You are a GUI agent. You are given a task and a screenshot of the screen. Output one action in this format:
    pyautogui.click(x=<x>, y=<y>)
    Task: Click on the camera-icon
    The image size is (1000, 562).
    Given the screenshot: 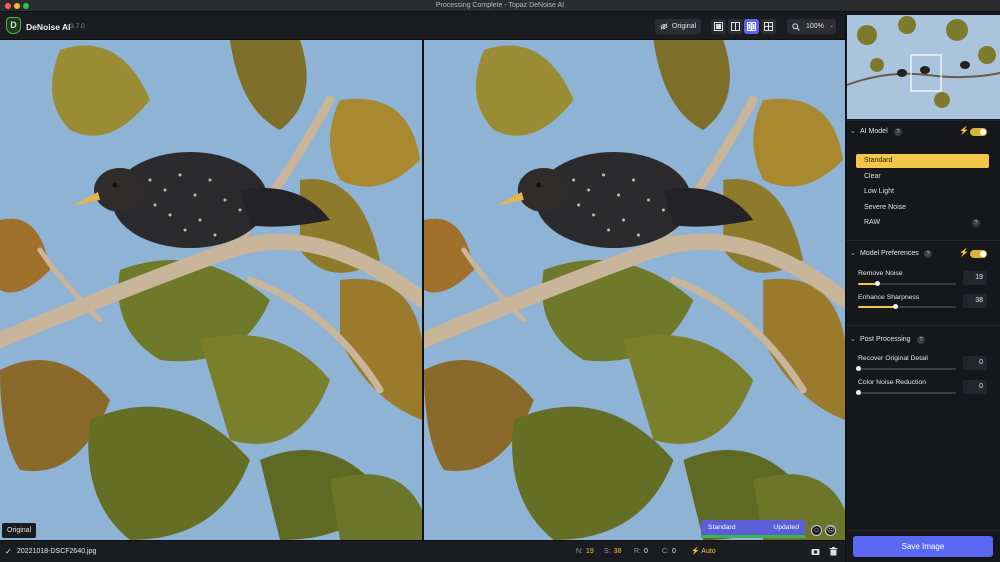 What is the action you would take?
    pyautogui.click(x=815, y=551)
    